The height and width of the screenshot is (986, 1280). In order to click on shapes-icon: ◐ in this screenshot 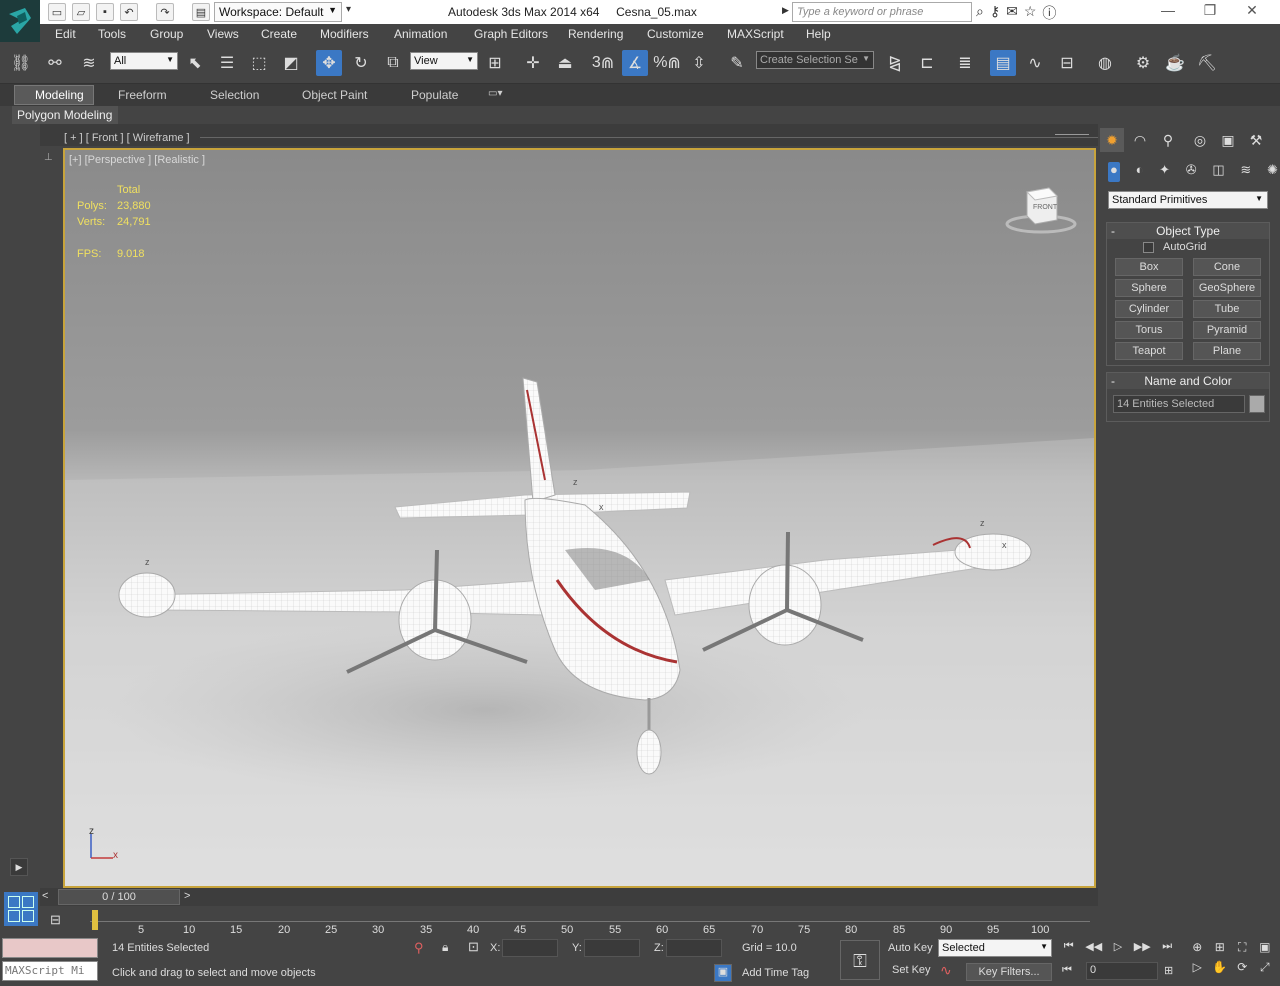, I will do `click(1140, 172)`.